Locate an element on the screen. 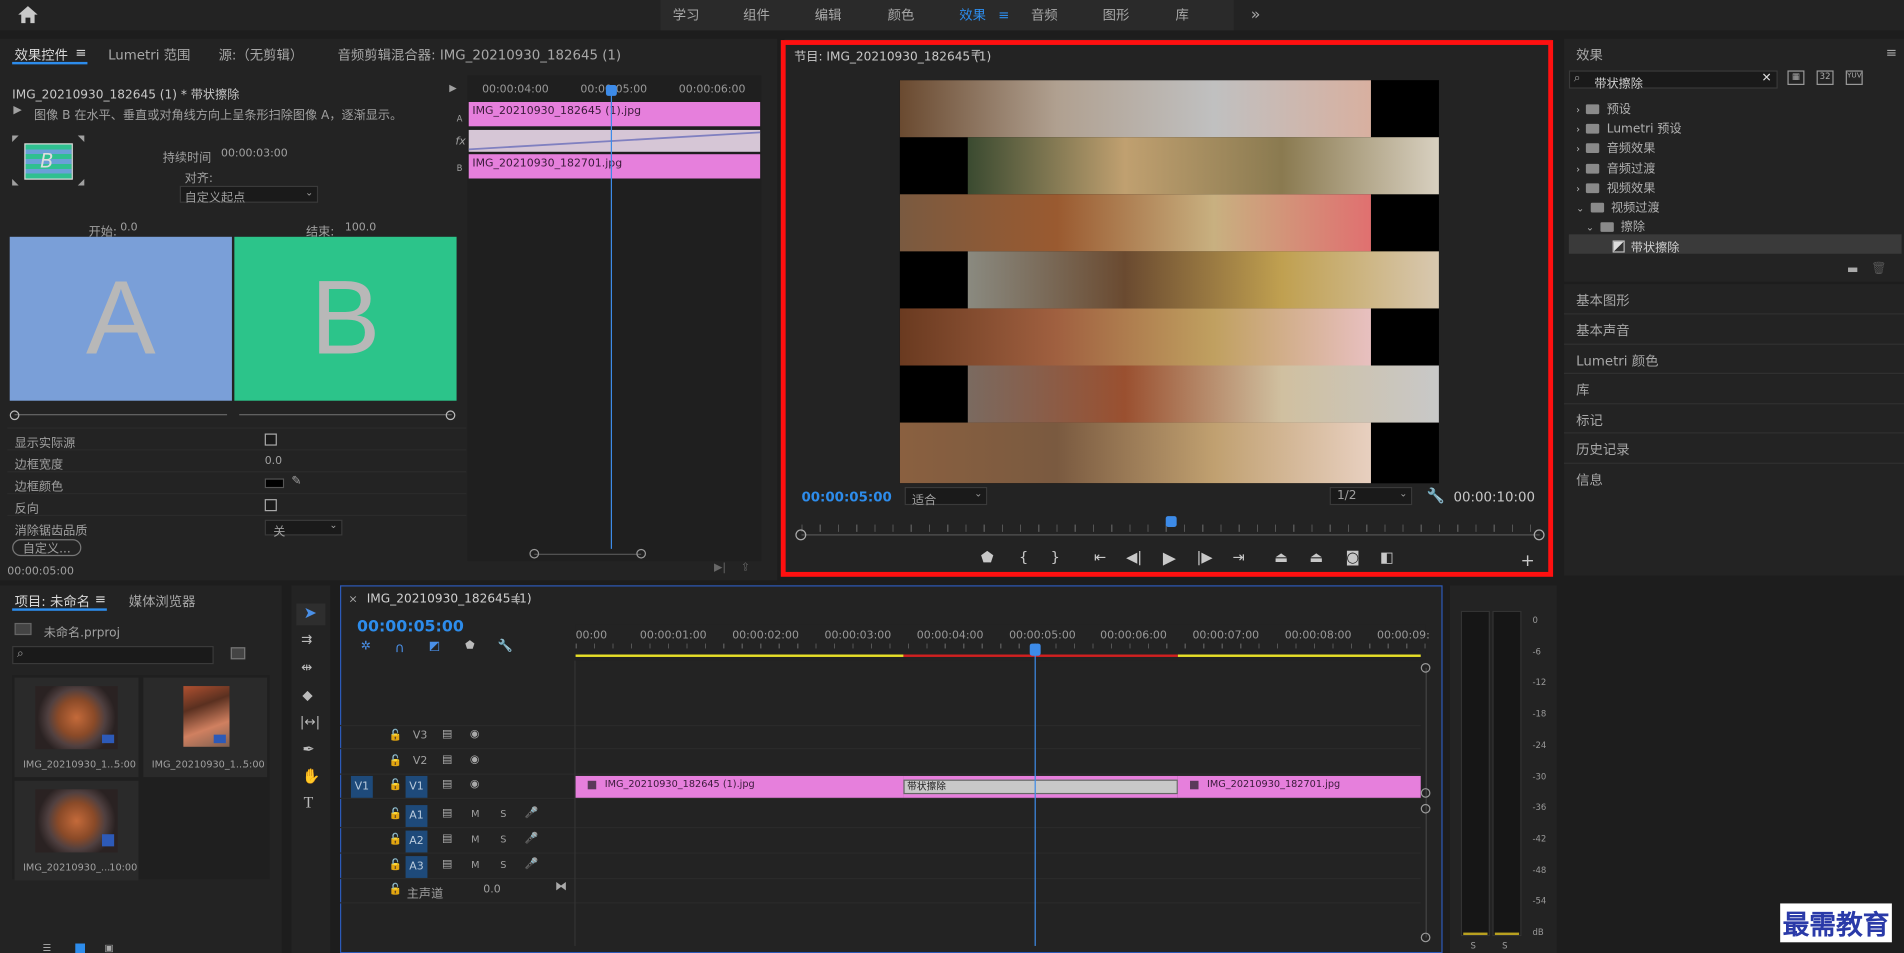 The width and height of the screenshot is (1904, 953). start-slider is located at coordinates (121, 415).